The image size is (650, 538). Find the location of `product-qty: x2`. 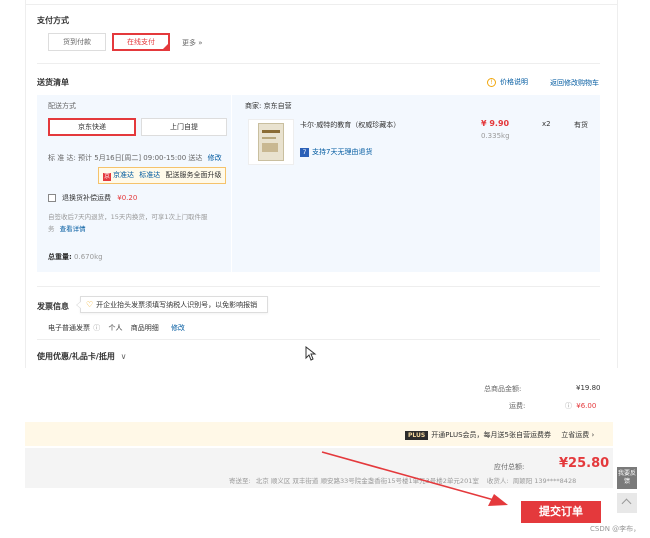

product-qty: x2 is located at coordinates (546, 124).